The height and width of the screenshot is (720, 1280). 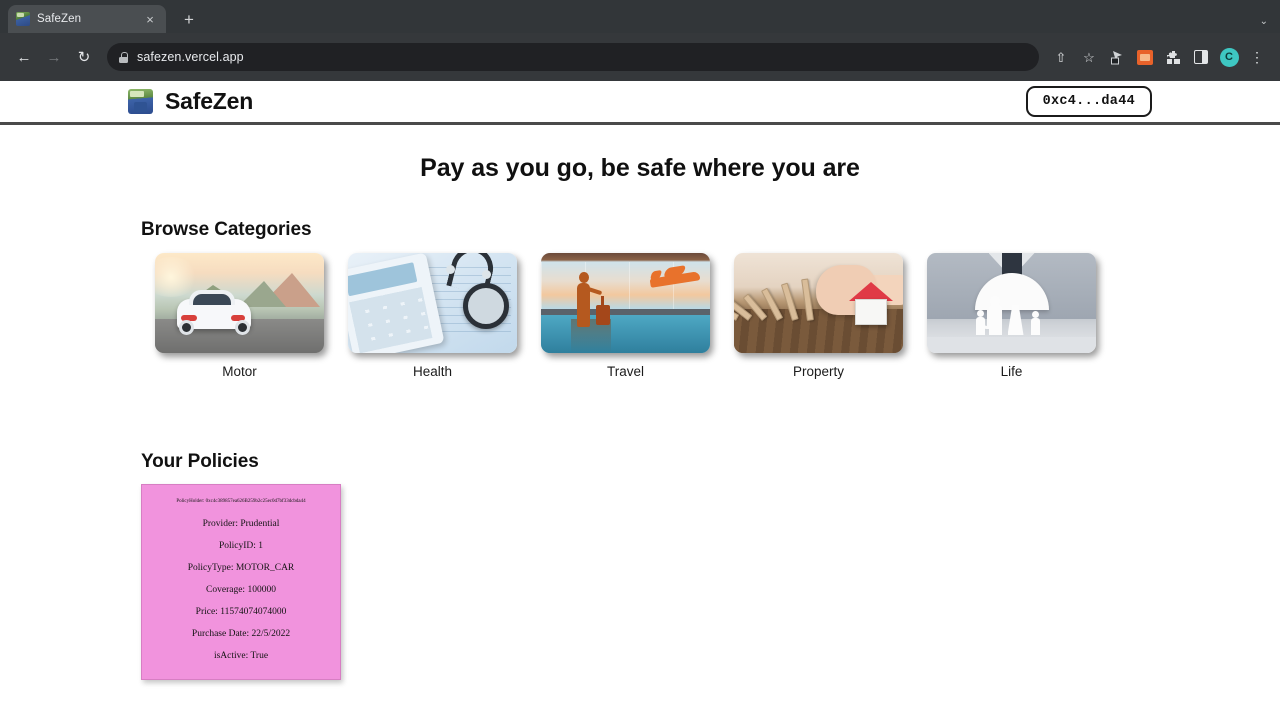 I want to click on brand: SafeZen, so click(x=190, y=101).